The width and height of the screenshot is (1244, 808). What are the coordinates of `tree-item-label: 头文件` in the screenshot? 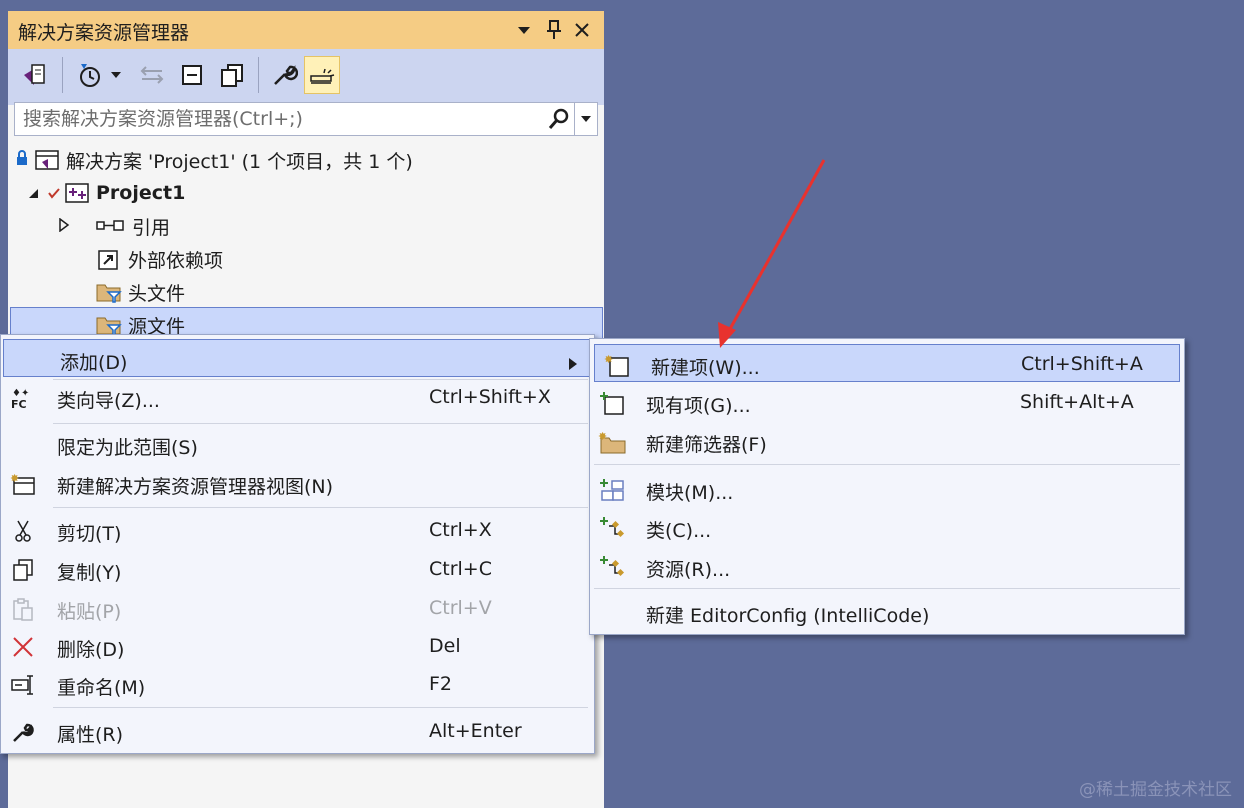 It's located at (157, 293).